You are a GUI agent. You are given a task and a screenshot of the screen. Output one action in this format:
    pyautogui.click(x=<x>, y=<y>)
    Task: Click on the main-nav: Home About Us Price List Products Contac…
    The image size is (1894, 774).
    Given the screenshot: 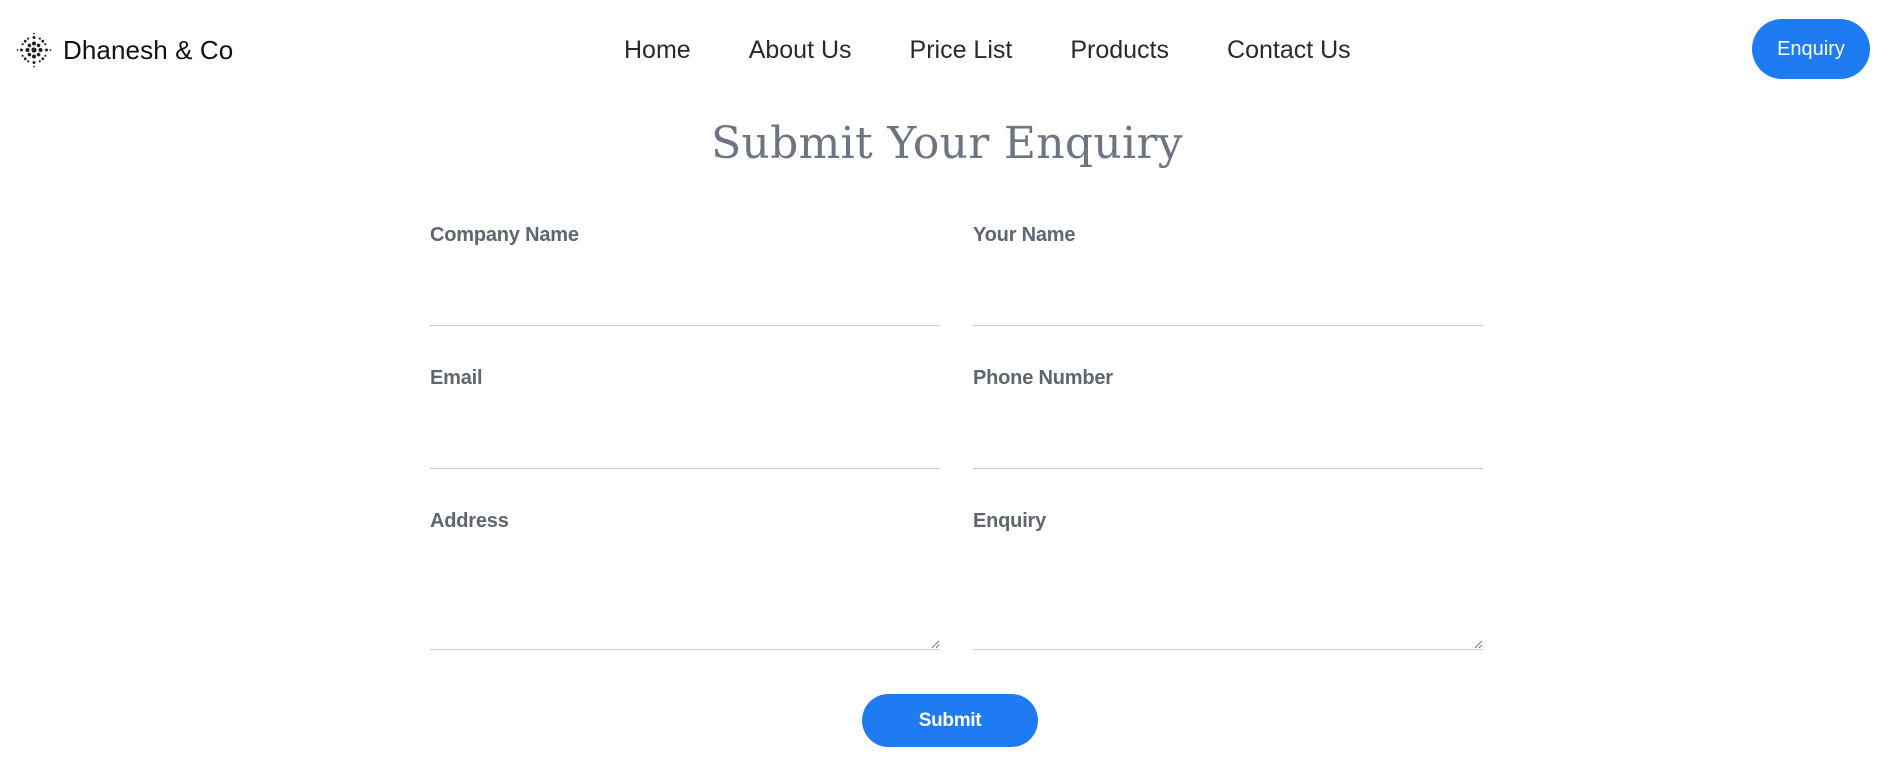 What is the action you would take?
    pyautogui.click(x=987, y=50)
    